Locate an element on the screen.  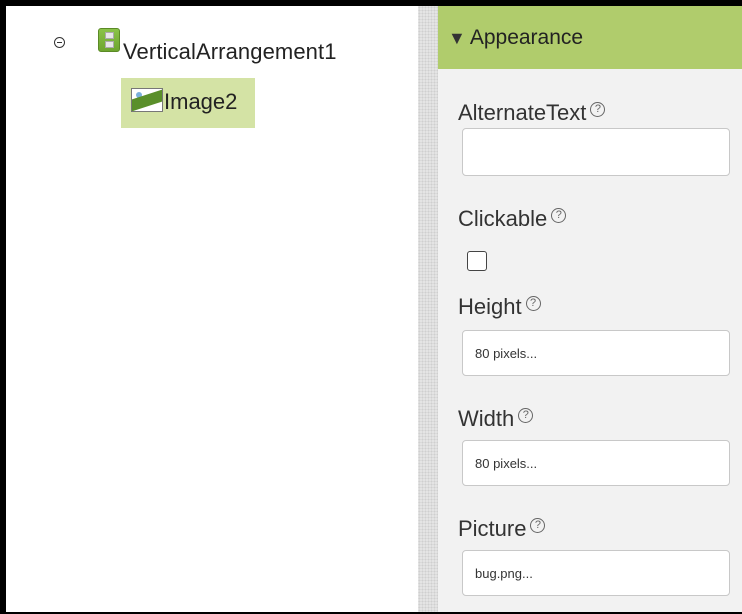
tree-item-image2: Image2 is located at coordinates (188, 103).